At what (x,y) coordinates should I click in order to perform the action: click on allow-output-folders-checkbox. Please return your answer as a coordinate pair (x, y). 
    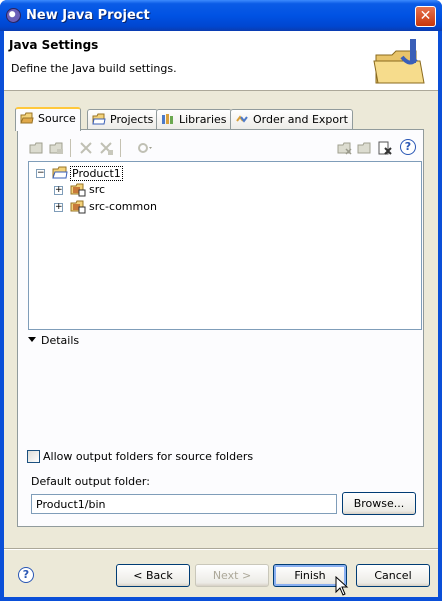
    Looking at the image, I should click on (33, 456).